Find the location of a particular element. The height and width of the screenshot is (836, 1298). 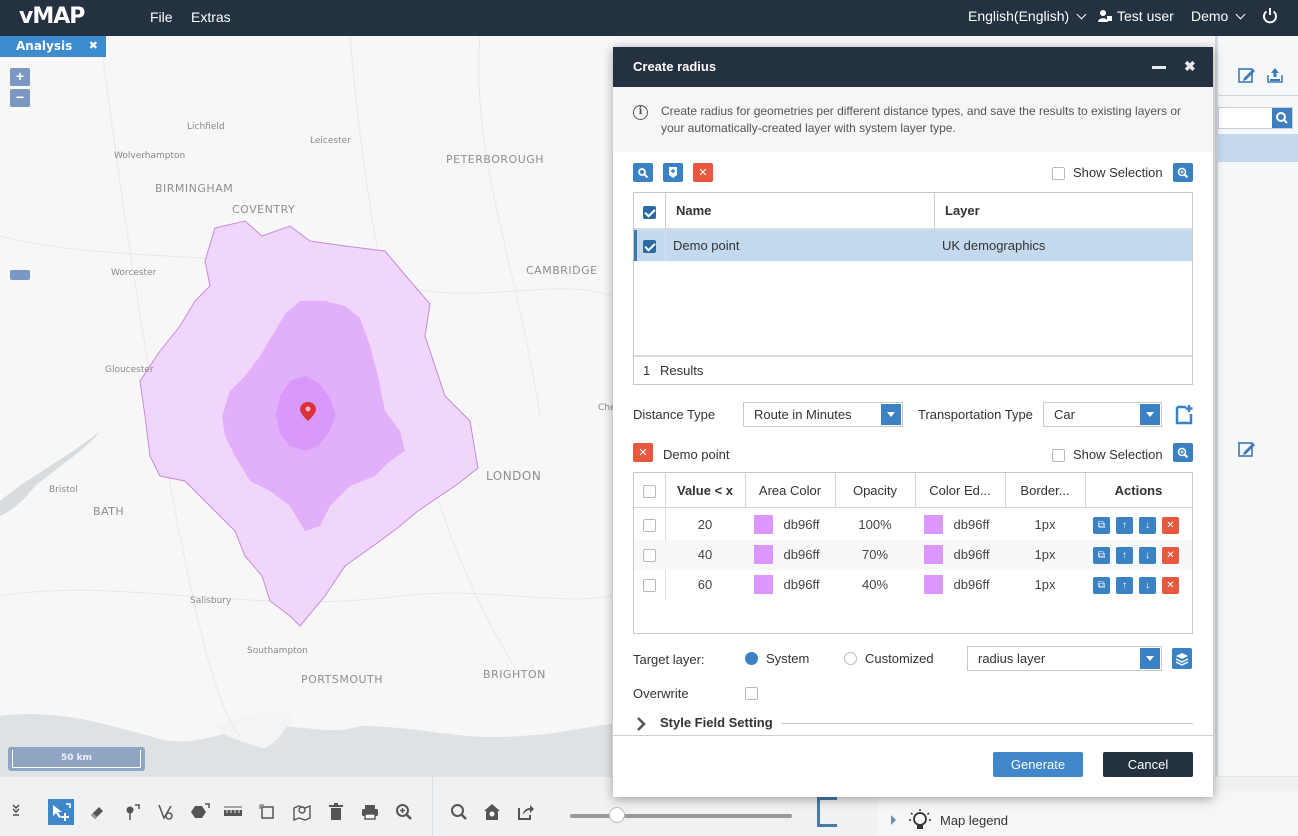

target-layer-select: radius layer is located at coordinates (1064, 658).